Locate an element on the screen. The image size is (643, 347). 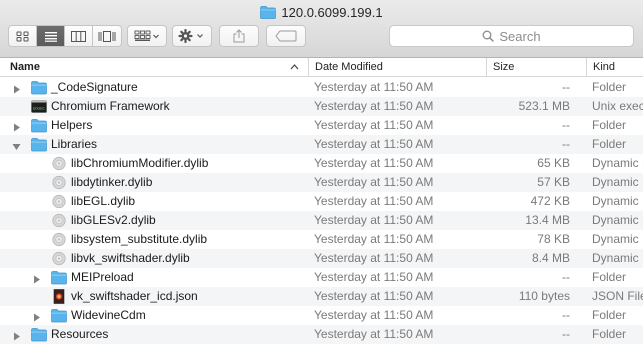
file-name: _CodeSignature is located at coordinates (94, 87).